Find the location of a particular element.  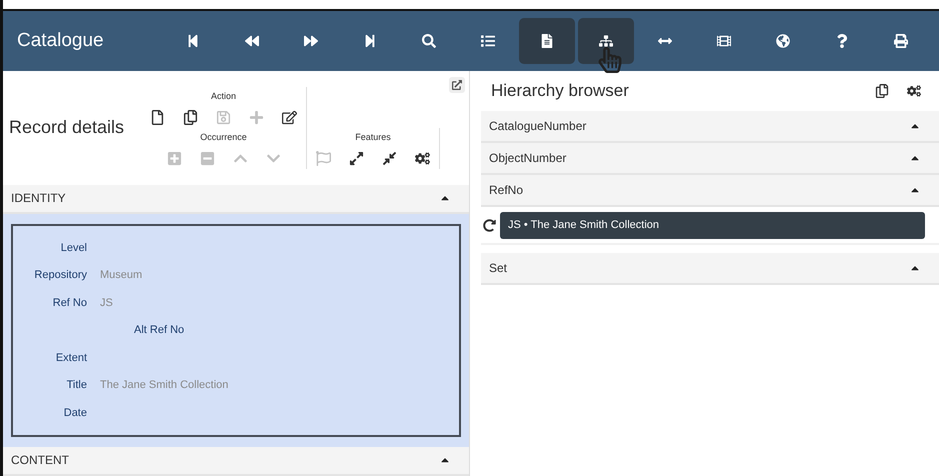

field-value: The Jane Smith Collection is located at coordinates (165, 385).